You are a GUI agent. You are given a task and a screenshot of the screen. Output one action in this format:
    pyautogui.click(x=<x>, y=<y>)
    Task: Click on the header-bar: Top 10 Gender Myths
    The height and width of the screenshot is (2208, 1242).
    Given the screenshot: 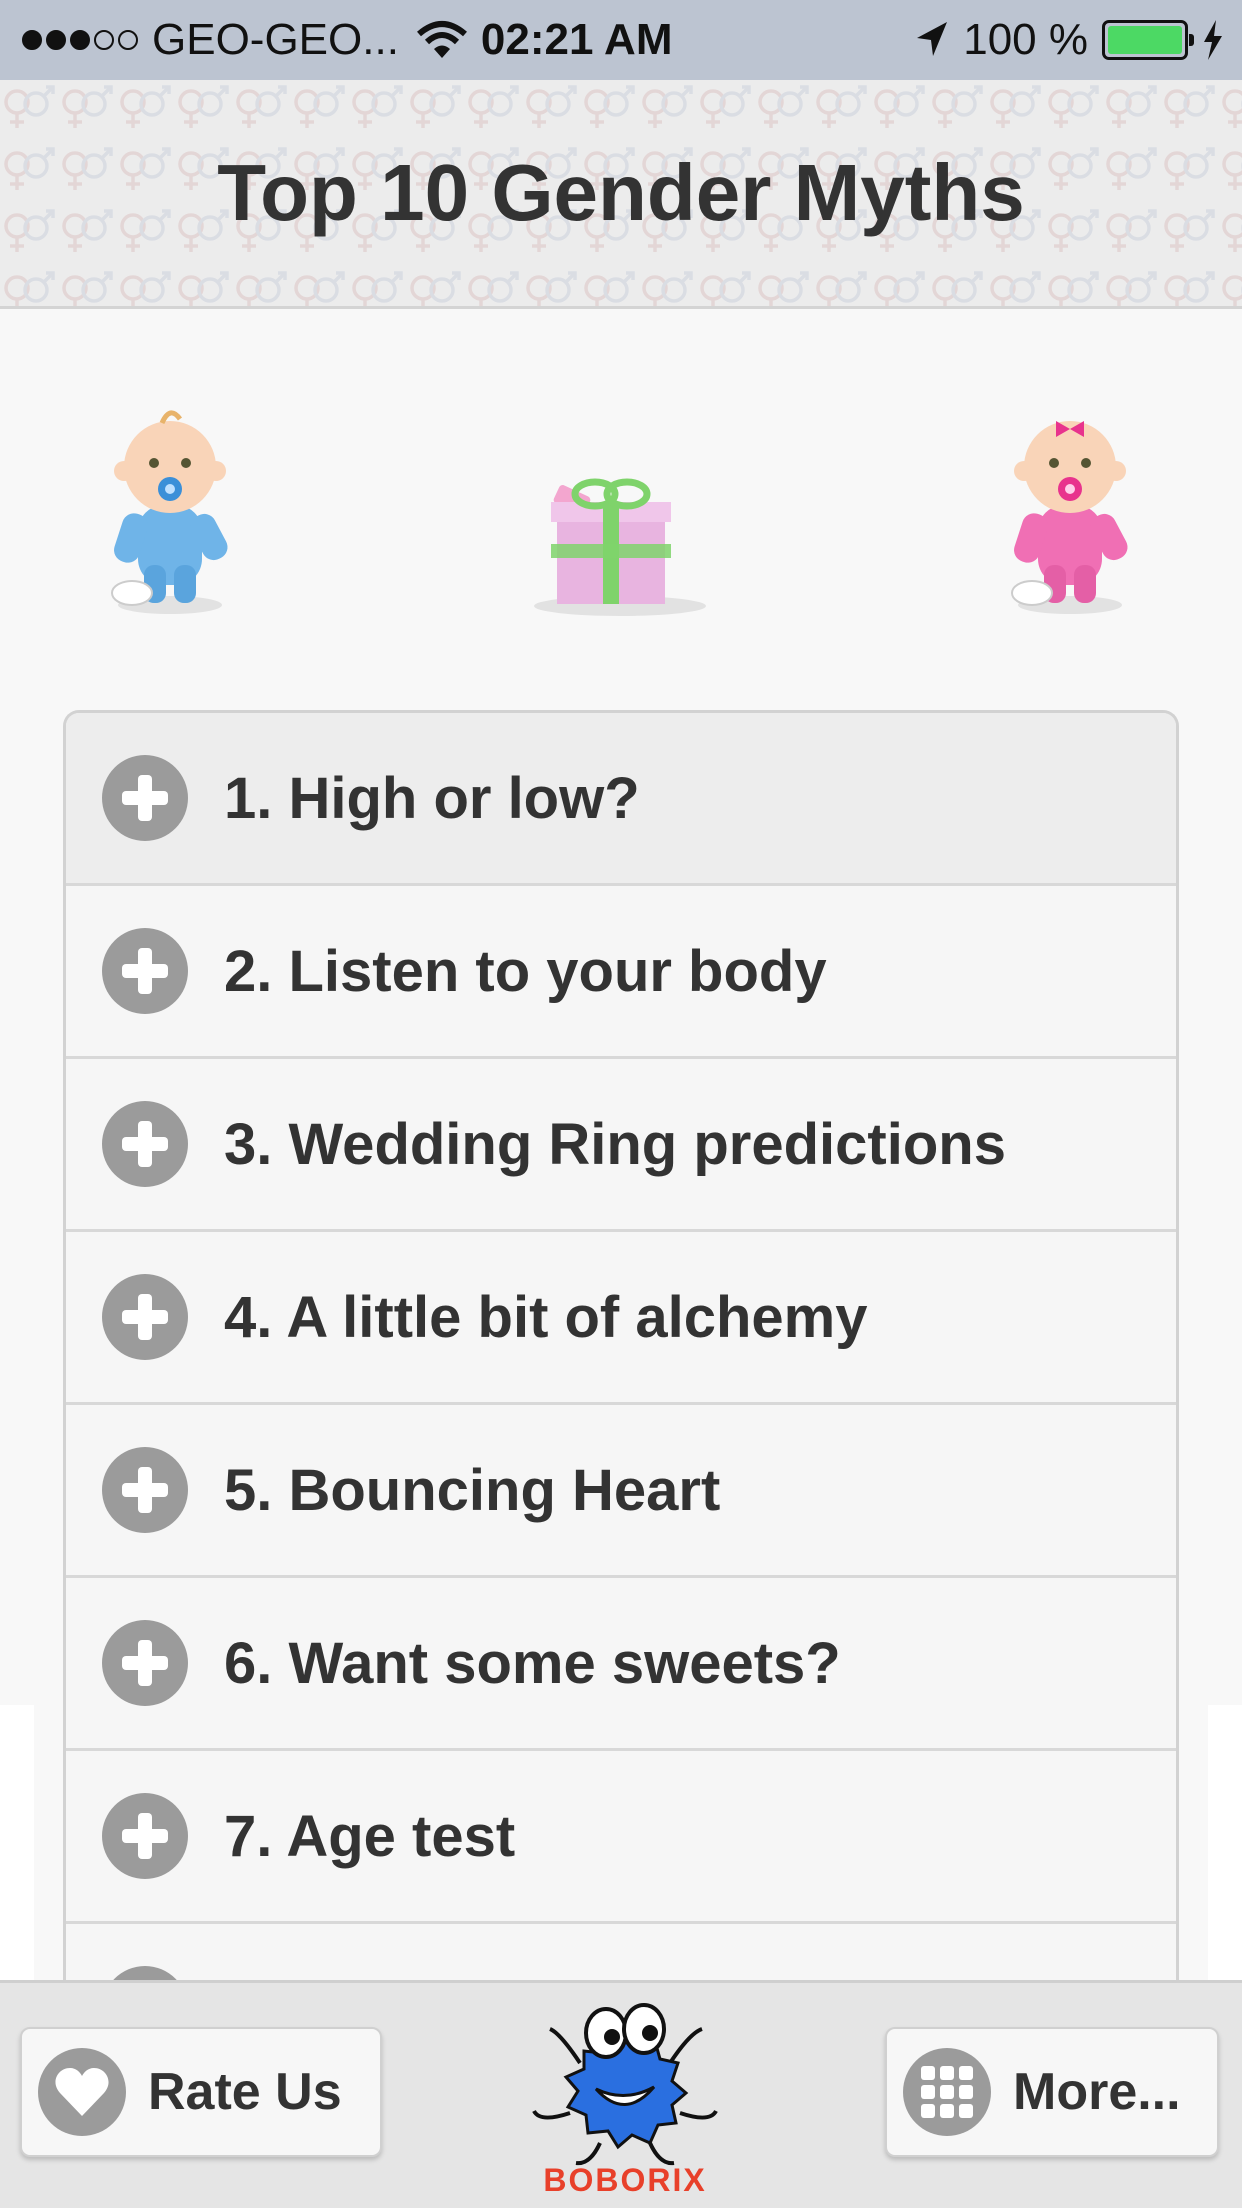 What is the action you would take?
    pyautogui.click(x=621, y=194)
    